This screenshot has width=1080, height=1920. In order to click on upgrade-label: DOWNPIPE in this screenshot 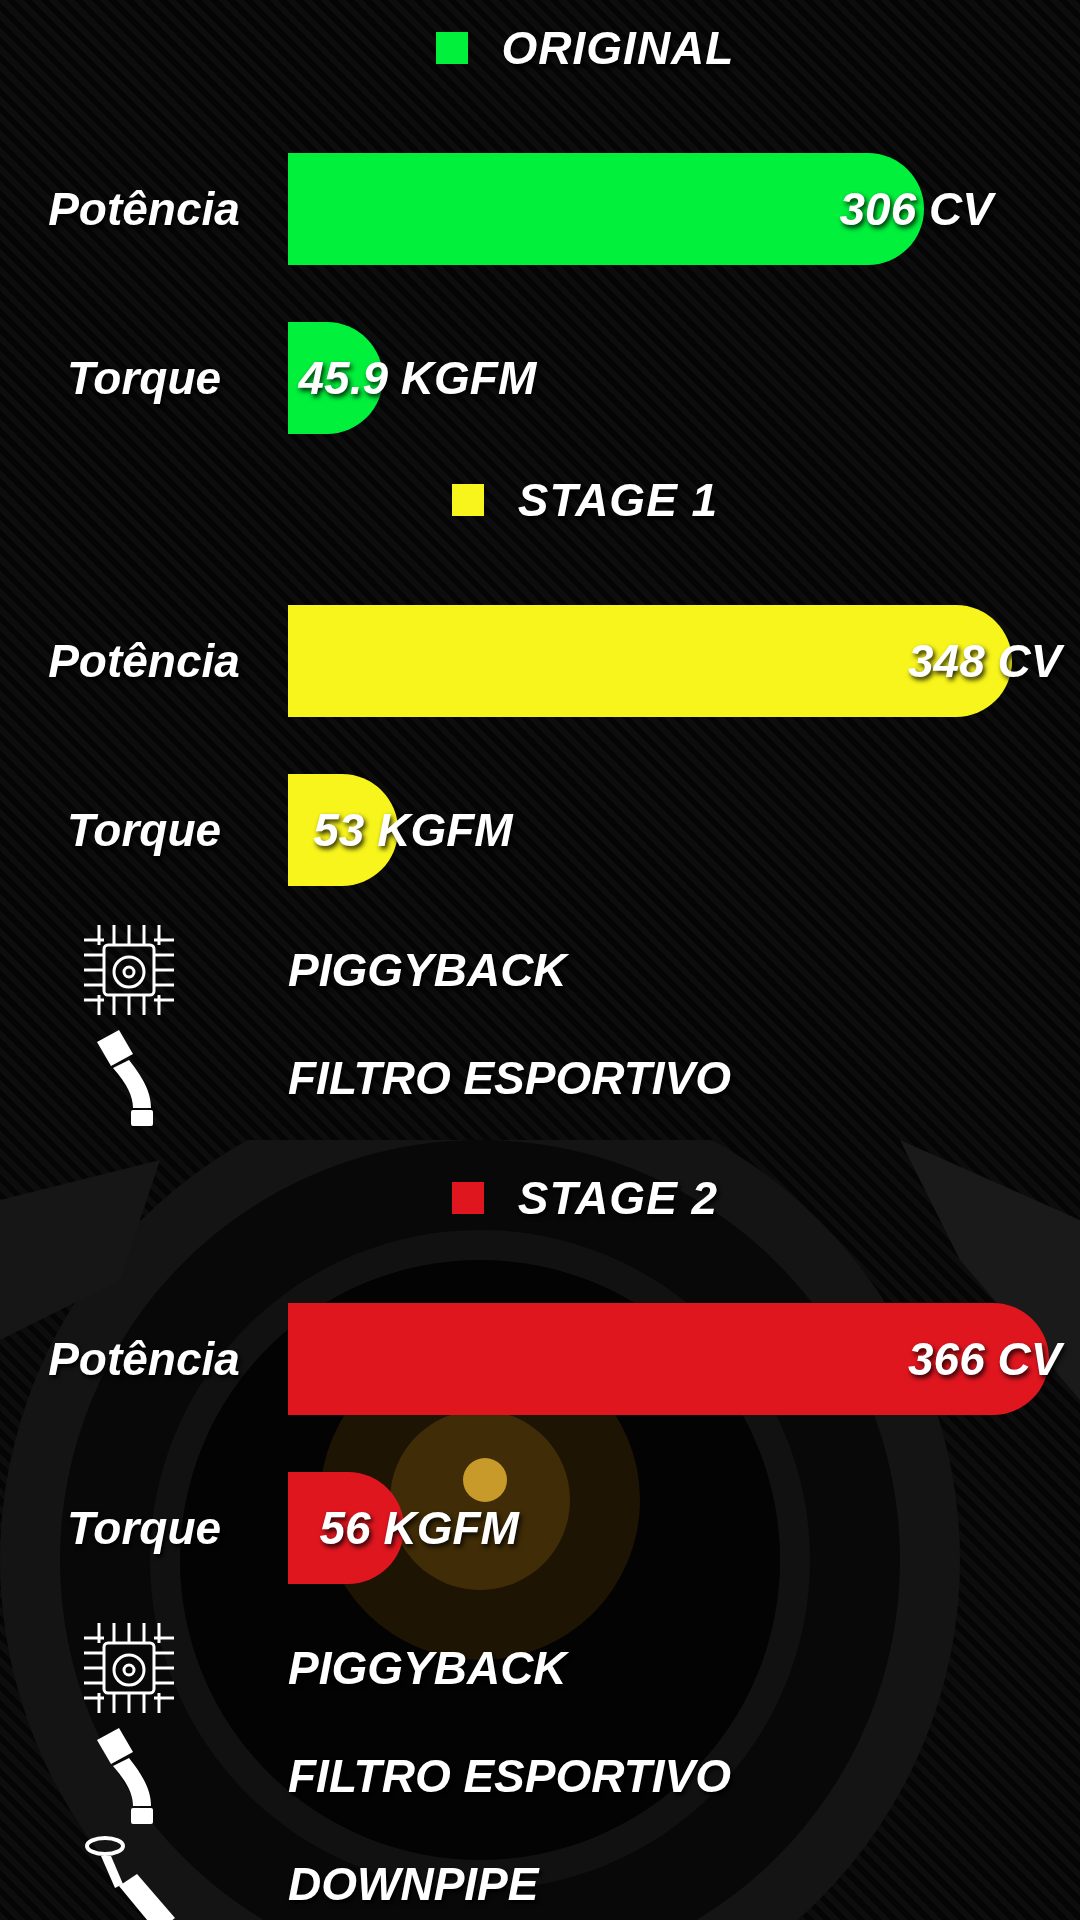, I will do `click(413, 1884)`.